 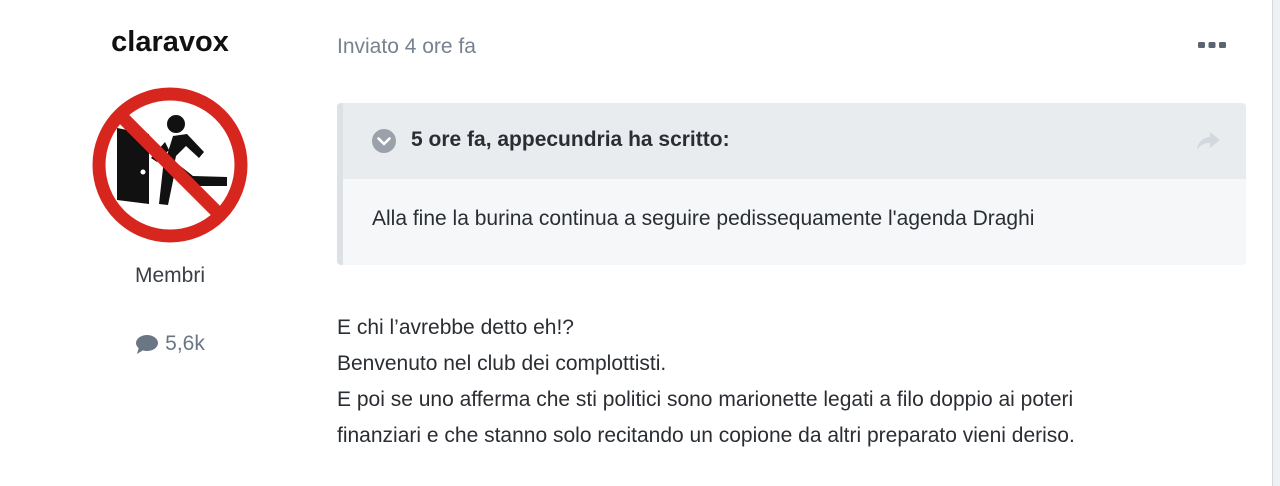 I want to click on more-options-button, so click(x=1212, y=45).